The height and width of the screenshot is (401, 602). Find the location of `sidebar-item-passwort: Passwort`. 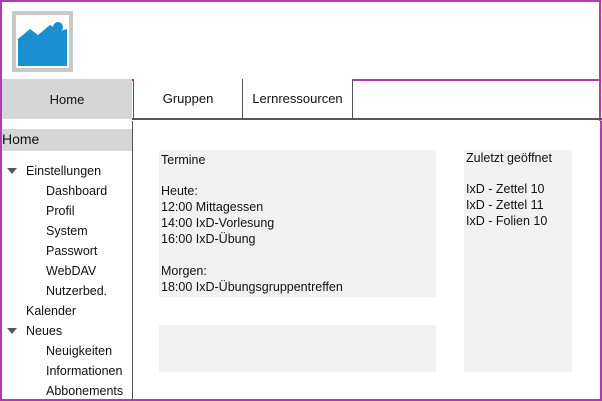

sidebar-item-passwort: Passwort is located at coordinates (71, 251).